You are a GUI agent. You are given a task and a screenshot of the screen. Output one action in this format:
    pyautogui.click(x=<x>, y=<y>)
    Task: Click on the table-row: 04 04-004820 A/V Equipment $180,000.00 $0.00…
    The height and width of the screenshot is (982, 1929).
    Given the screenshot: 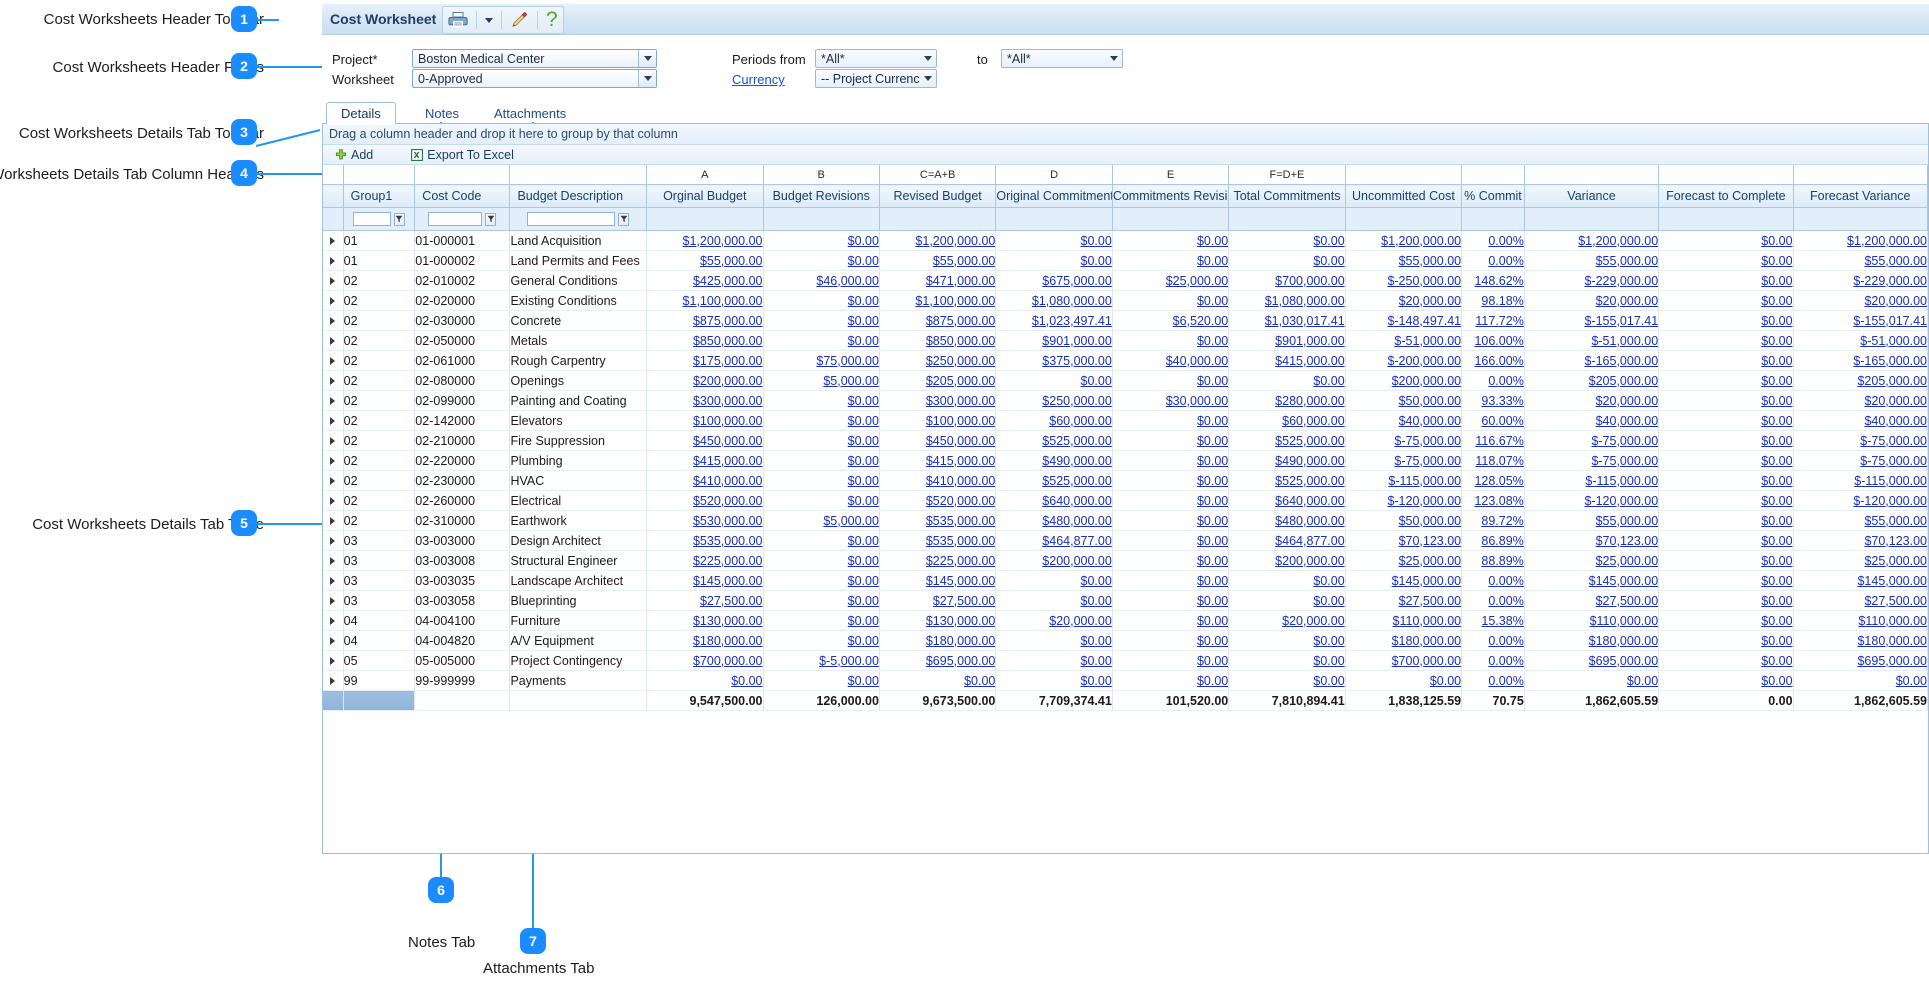 What is the action you would take?
    pyautogui.click(x=1126, y=640)
    